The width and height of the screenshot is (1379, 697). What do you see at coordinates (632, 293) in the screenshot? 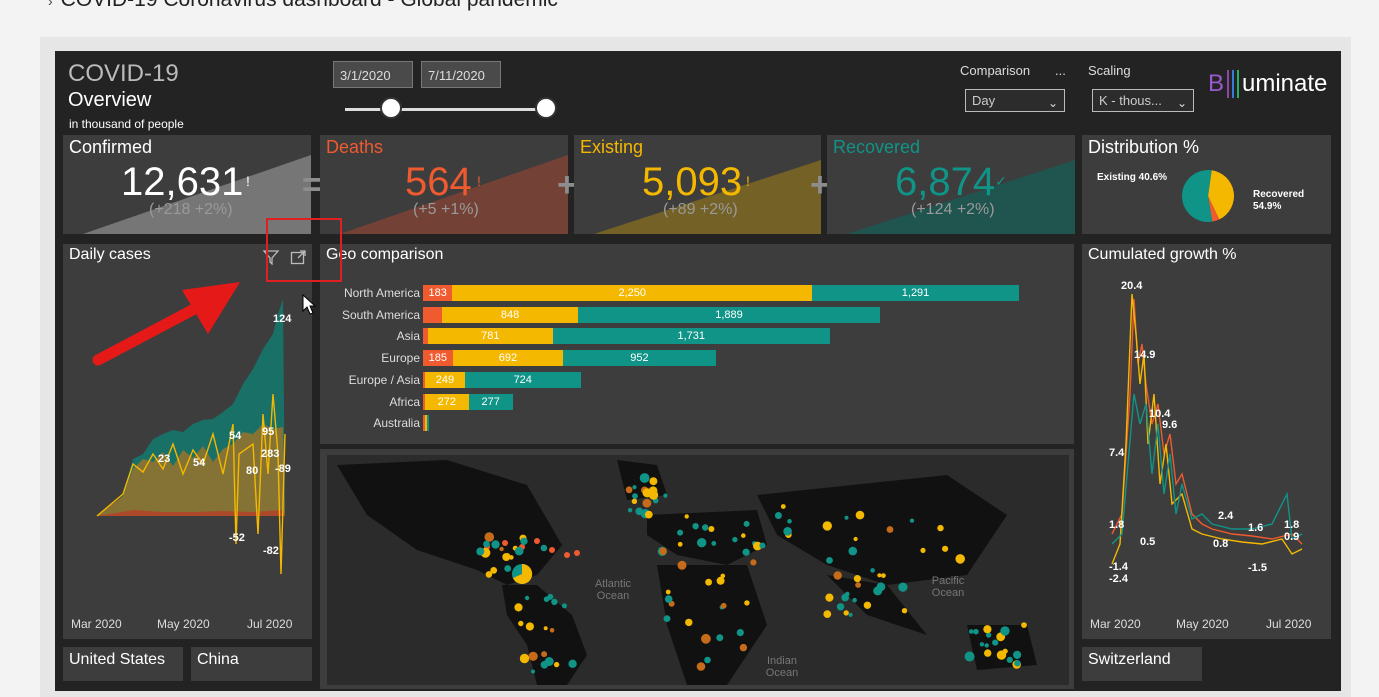
I see `bar-segment-existing: 2,250` at bounding box center [632, 293].